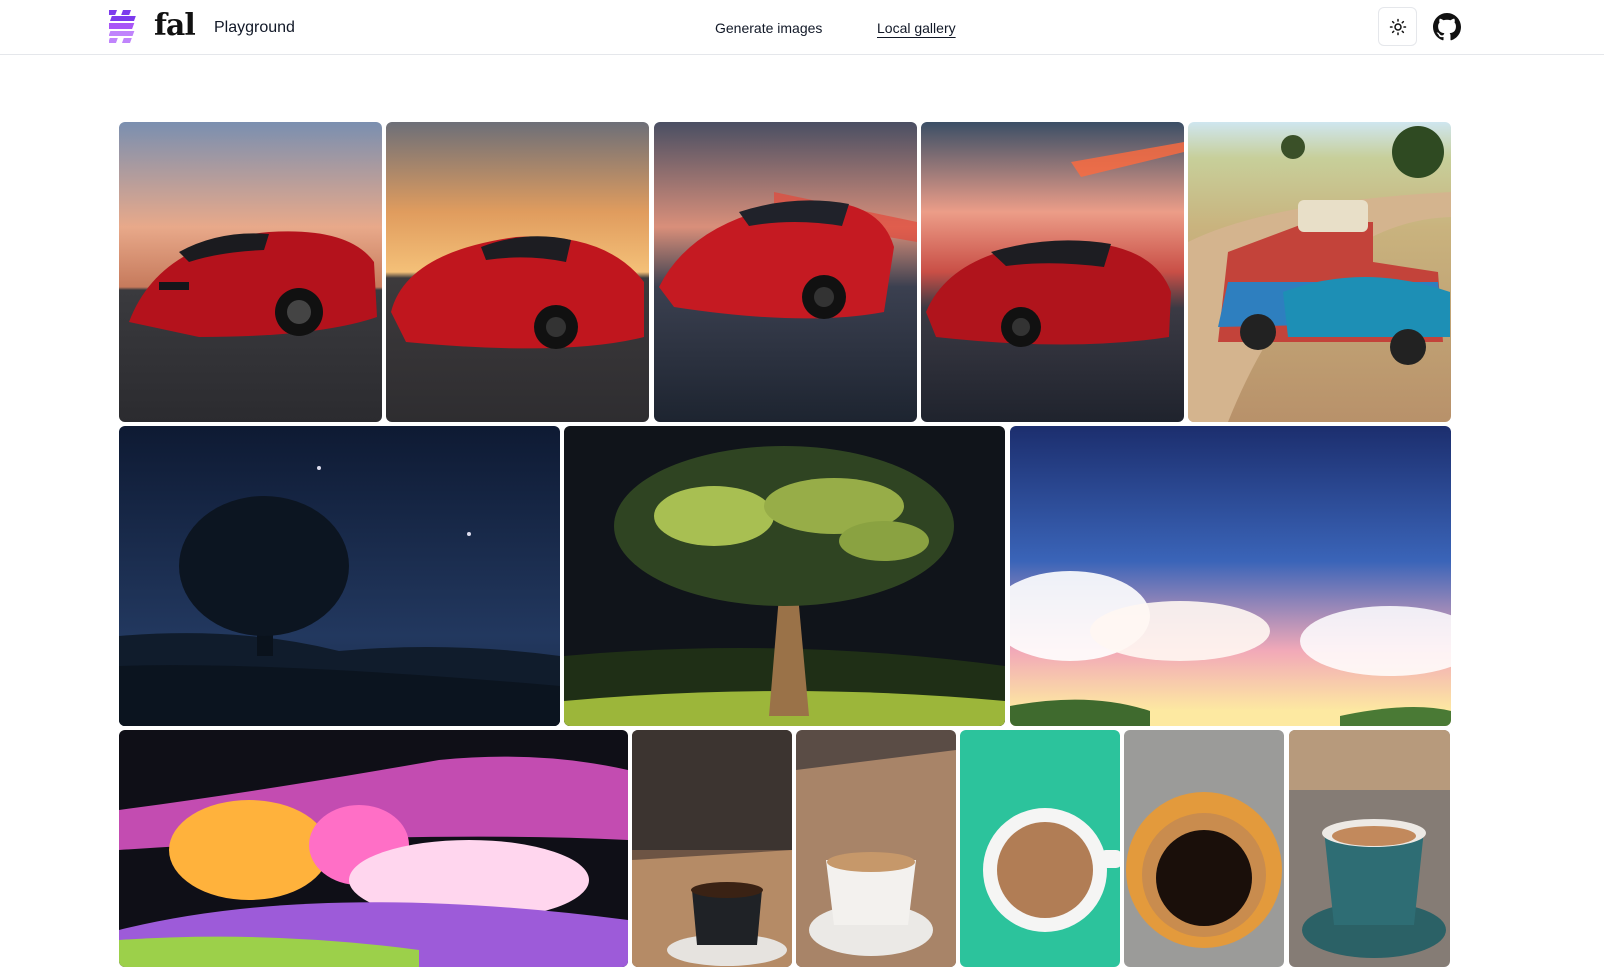 This screenshot has width=1604, height=967. What do you see at coordinates (126, 26) in the screenshot?
I see `fal-logo-icon` at bounding box center [126, 26].